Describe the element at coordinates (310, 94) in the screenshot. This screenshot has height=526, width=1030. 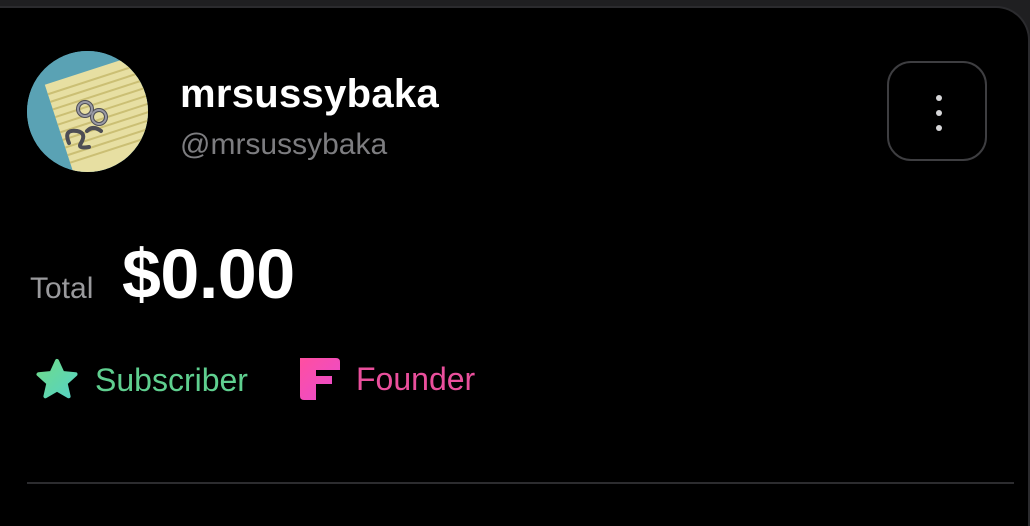
I see `display-name: mrsussybaka` at that location.